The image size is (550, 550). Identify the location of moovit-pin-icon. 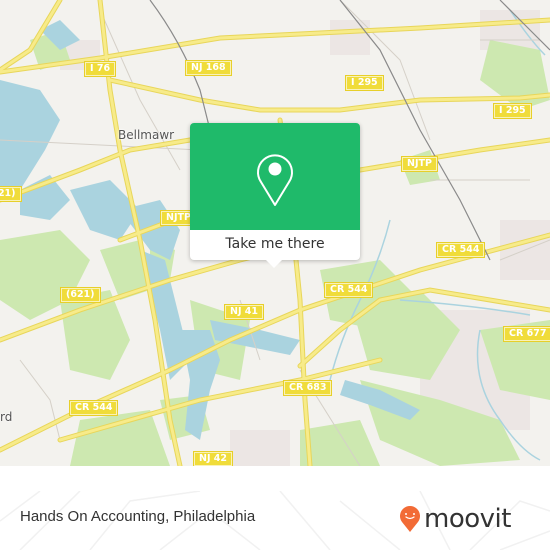
(410, 519).